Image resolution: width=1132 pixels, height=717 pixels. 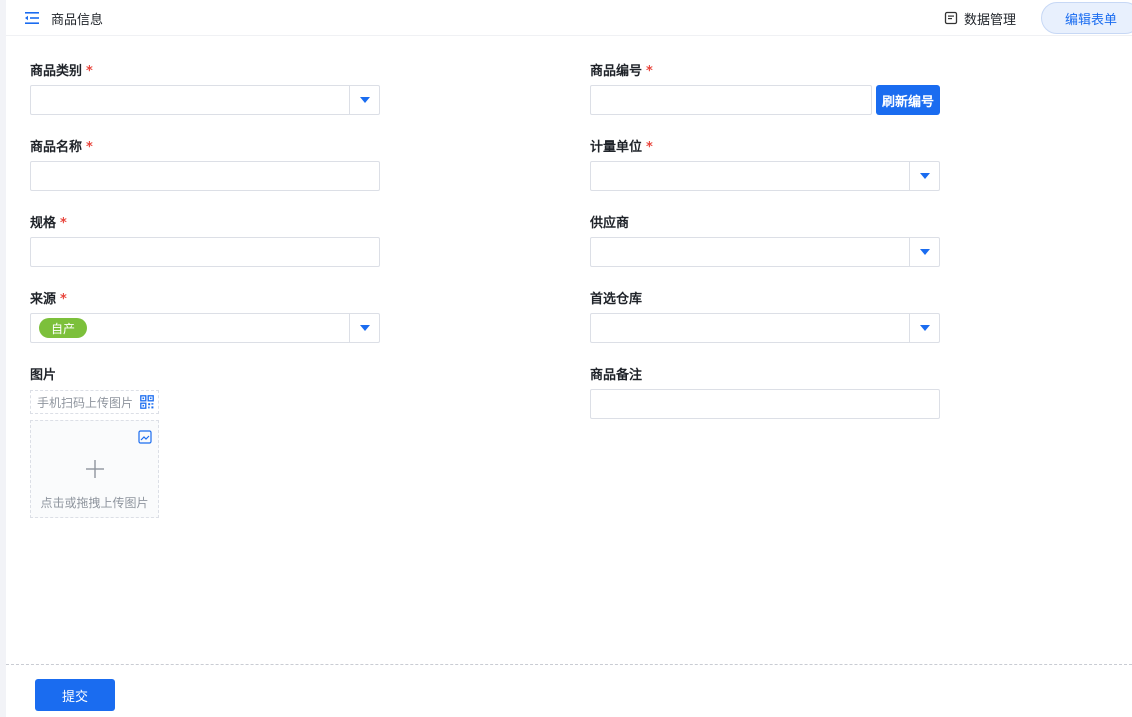 I want to click on category-label: 商品类别 *, so click(x=61, y=71).